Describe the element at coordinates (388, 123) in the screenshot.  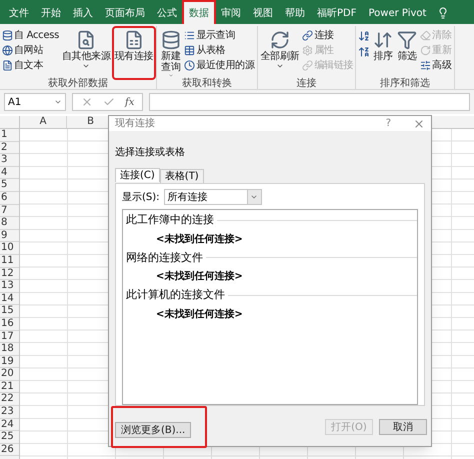
I see `help-button: ?` at that location.